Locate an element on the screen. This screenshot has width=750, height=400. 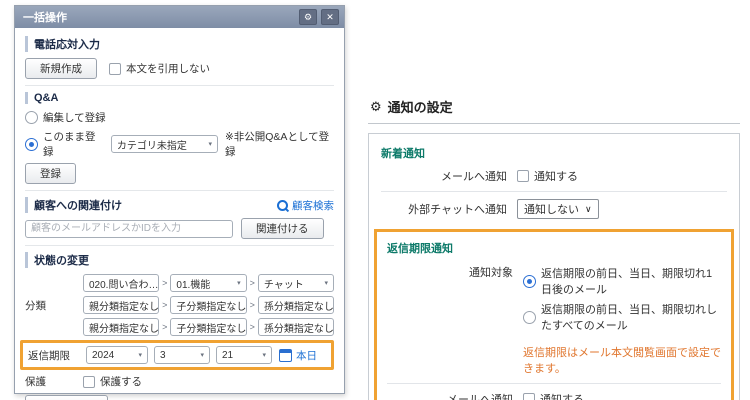
classification-row-3: 親分類指定なし ▾ > 子分類指定なし ▾ > 孫分類指定なし ▾ is located at coordinates (179, 327).